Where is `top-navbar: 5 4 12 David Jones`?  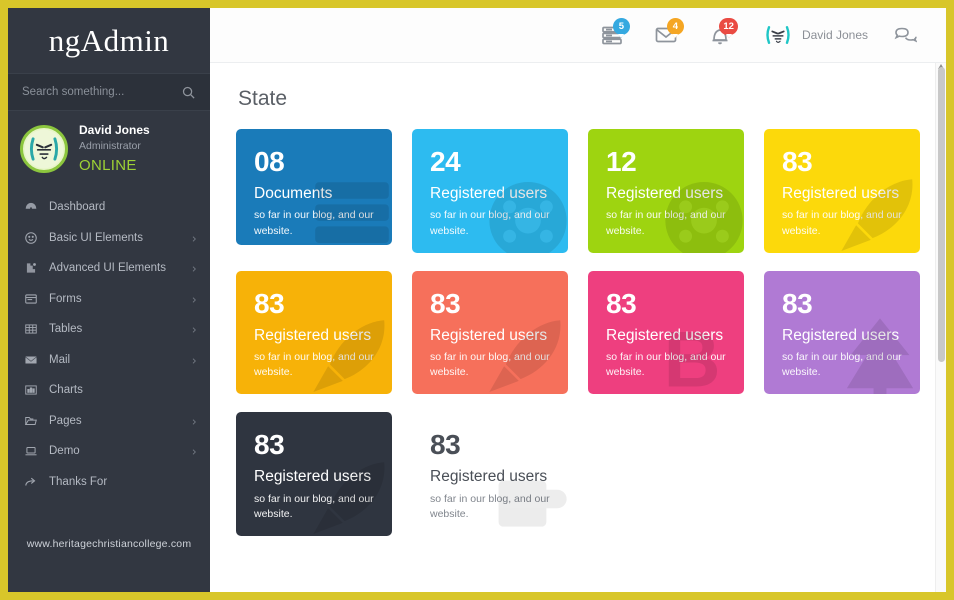
top-navbar: 5 4 12 David Jones is located at coordinates (578, 35).